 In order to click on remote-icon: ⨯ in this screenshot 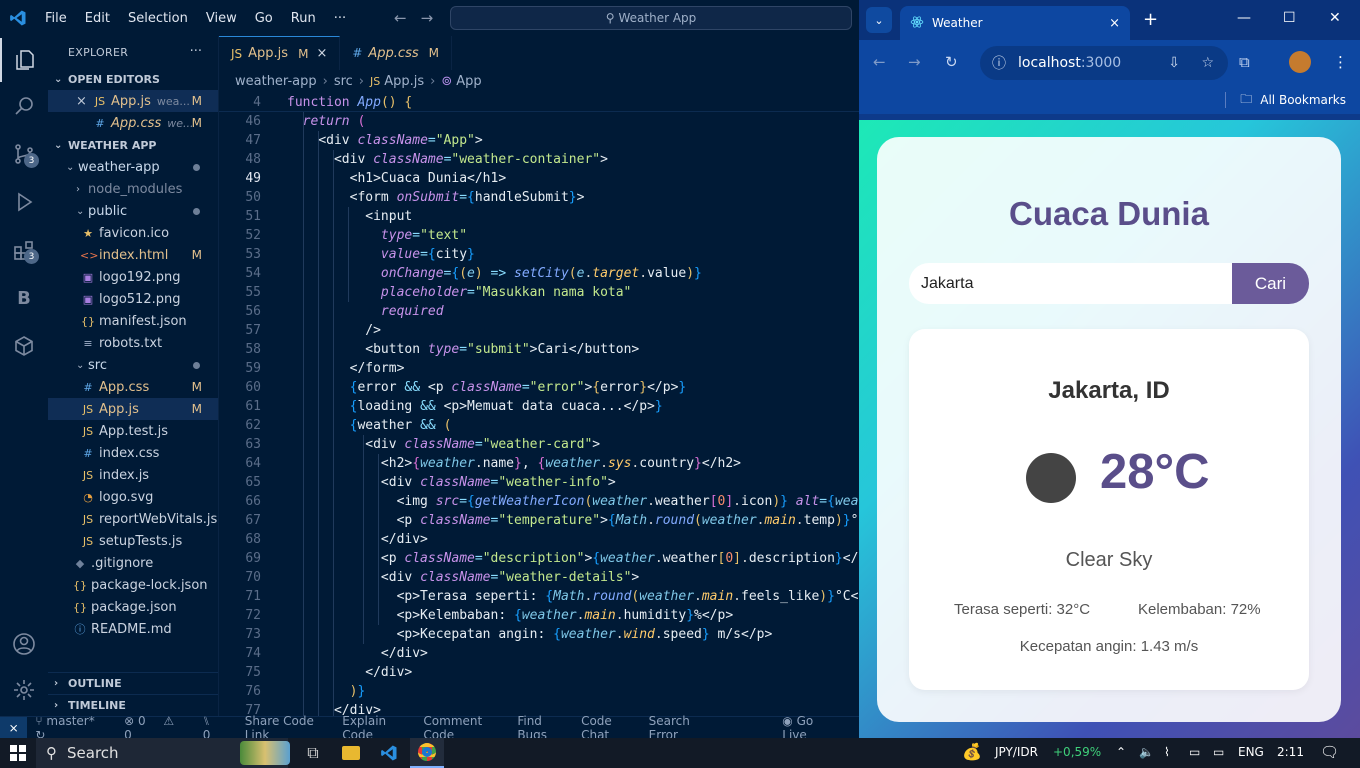, I will do `click(14, 727)`.